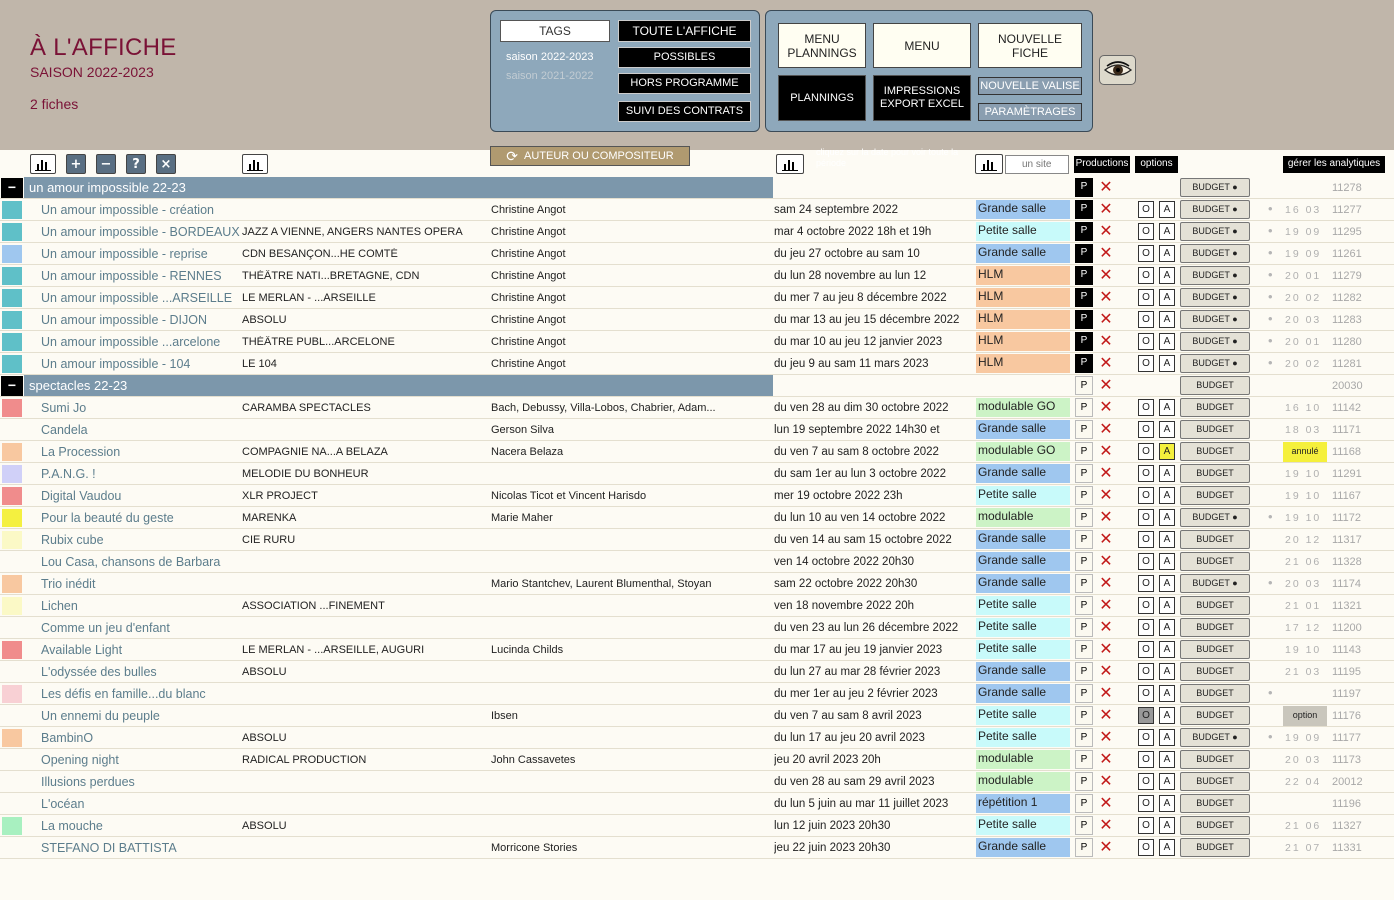 The image size is (1394, 900). Describe the element at coordinates (76, 164) in the screenshot. I see `plus-icon: +` at that location.